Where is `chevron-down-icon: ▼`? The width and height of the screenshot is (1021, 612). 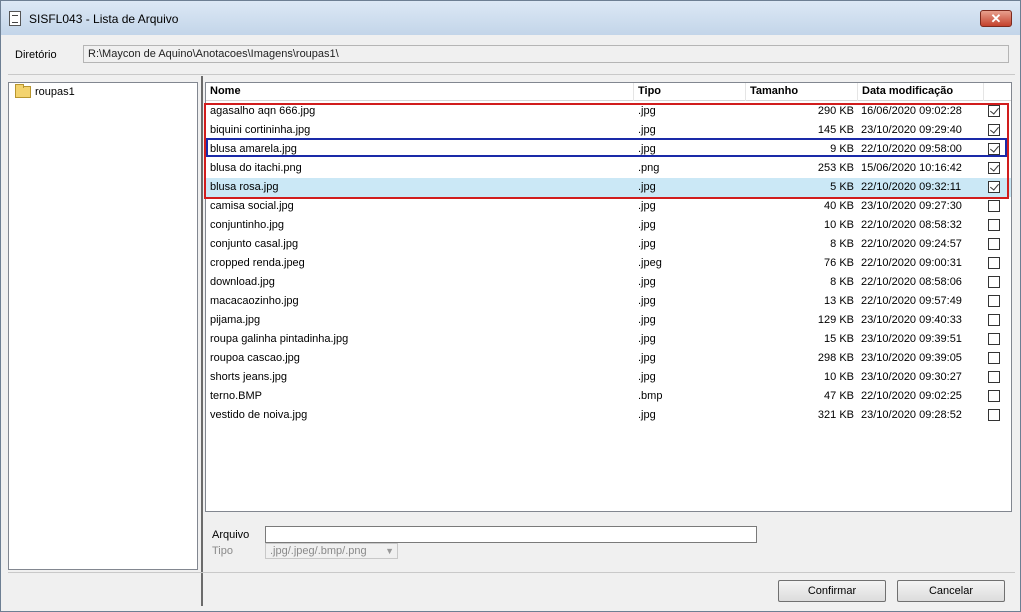 chevron-down-icon: ▼ is located at coordinates (389, 551).